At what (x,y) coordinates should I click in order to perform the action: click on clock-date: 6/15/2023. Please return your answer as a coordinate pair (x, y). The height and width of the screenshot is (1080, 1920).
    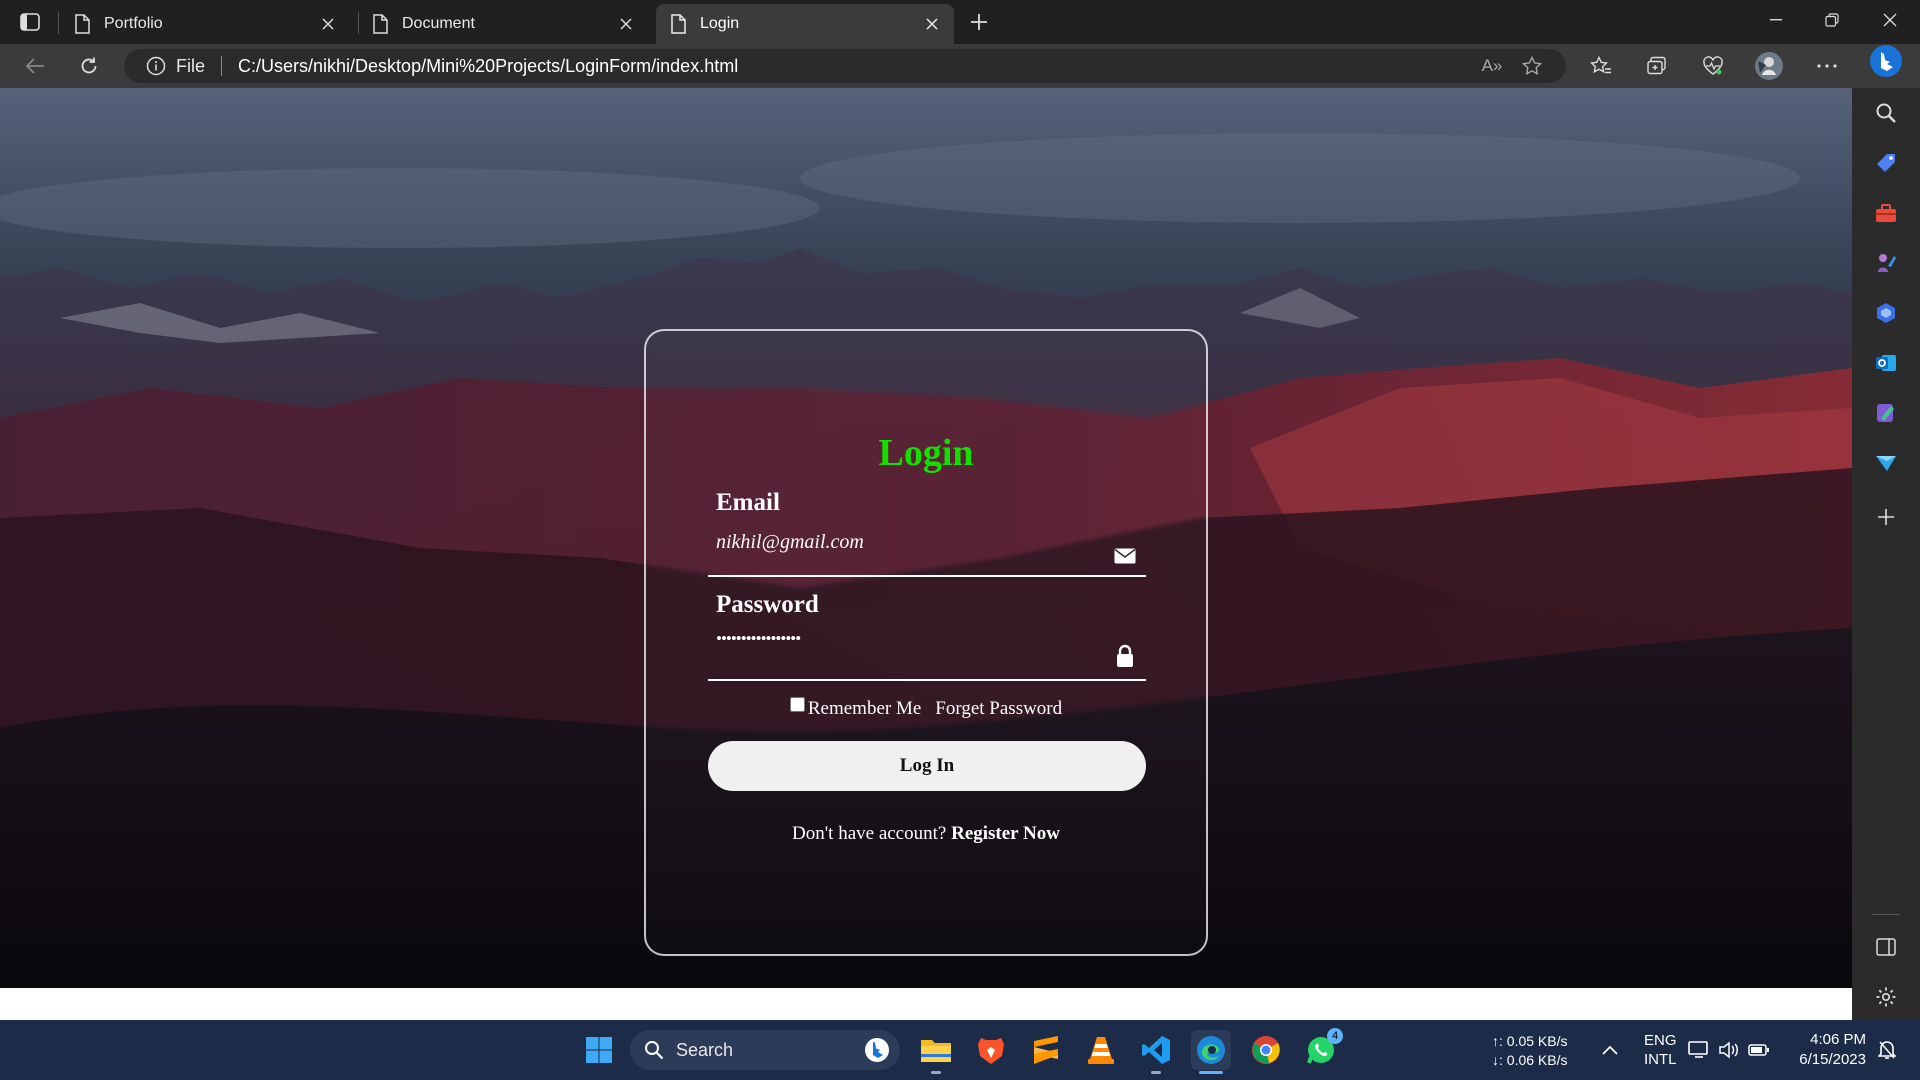
    Looking at the image, I should click on (1826, 1060).